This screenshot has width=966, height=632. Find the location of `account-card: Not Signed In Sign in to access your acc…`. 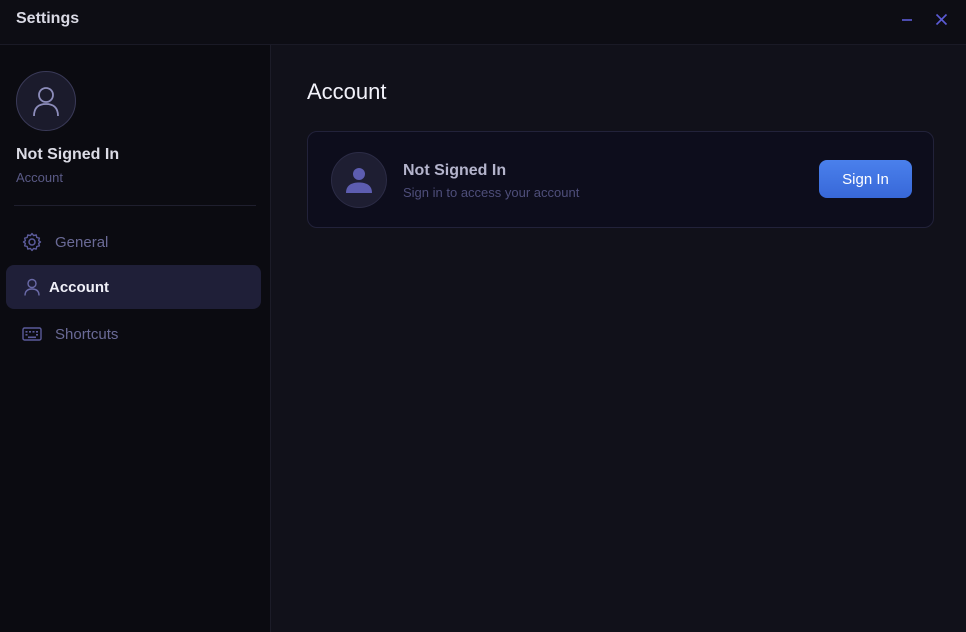

account-card: Not Signed In Sign in to access your acc… is located at coordinates (620, 179).